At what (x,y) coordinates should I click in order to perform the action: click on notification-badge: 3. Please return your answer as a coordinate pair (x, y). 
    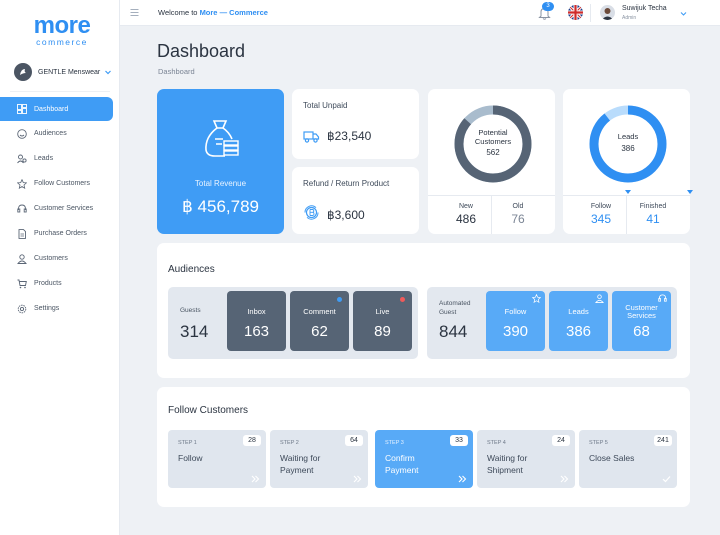
    Looking at the image, I should click on (548, 6).